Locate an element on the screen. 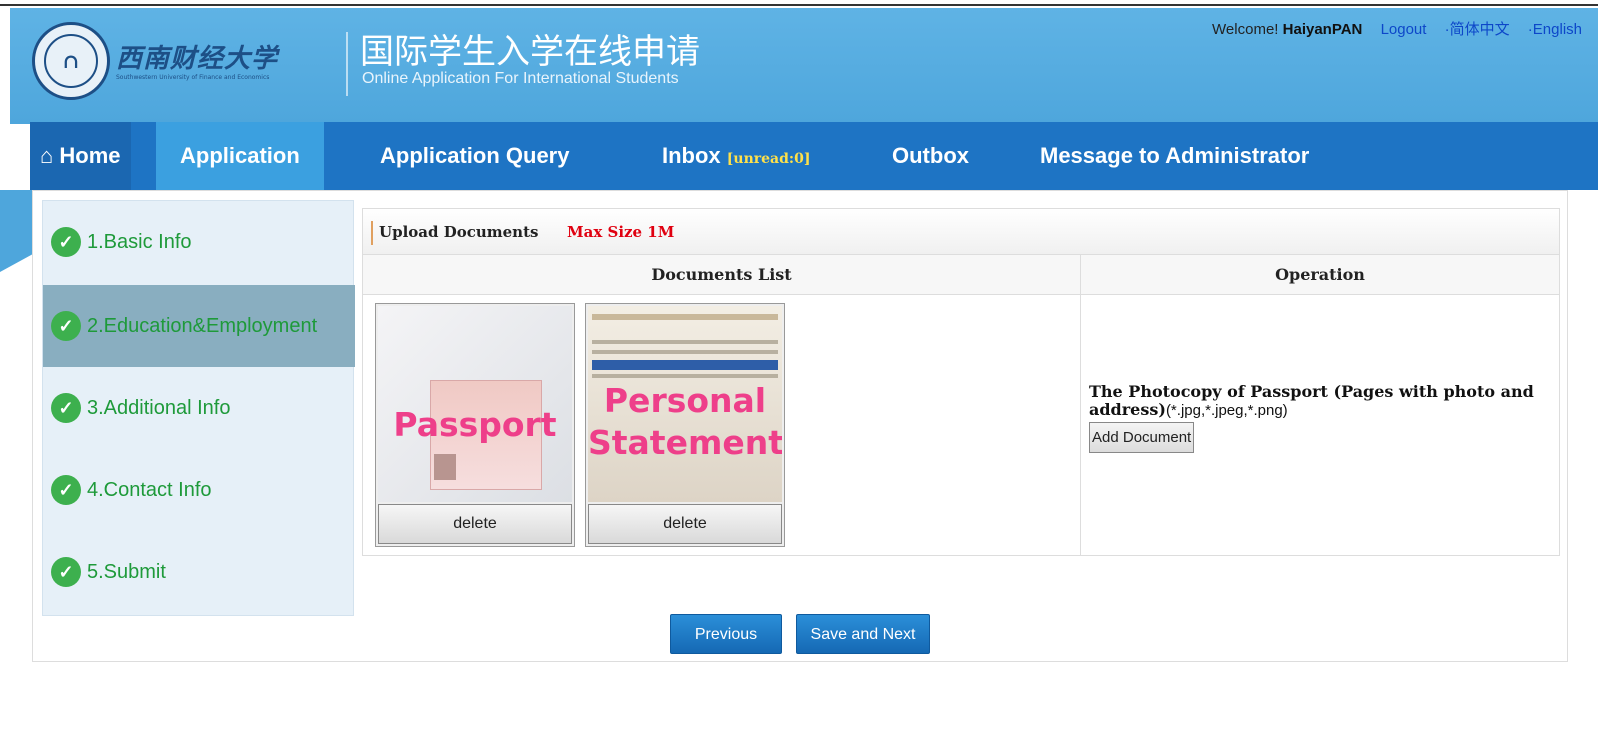 This screenshot has height=742, width=1598. delete-passport-button: delete is located at coordinates (475, 524).